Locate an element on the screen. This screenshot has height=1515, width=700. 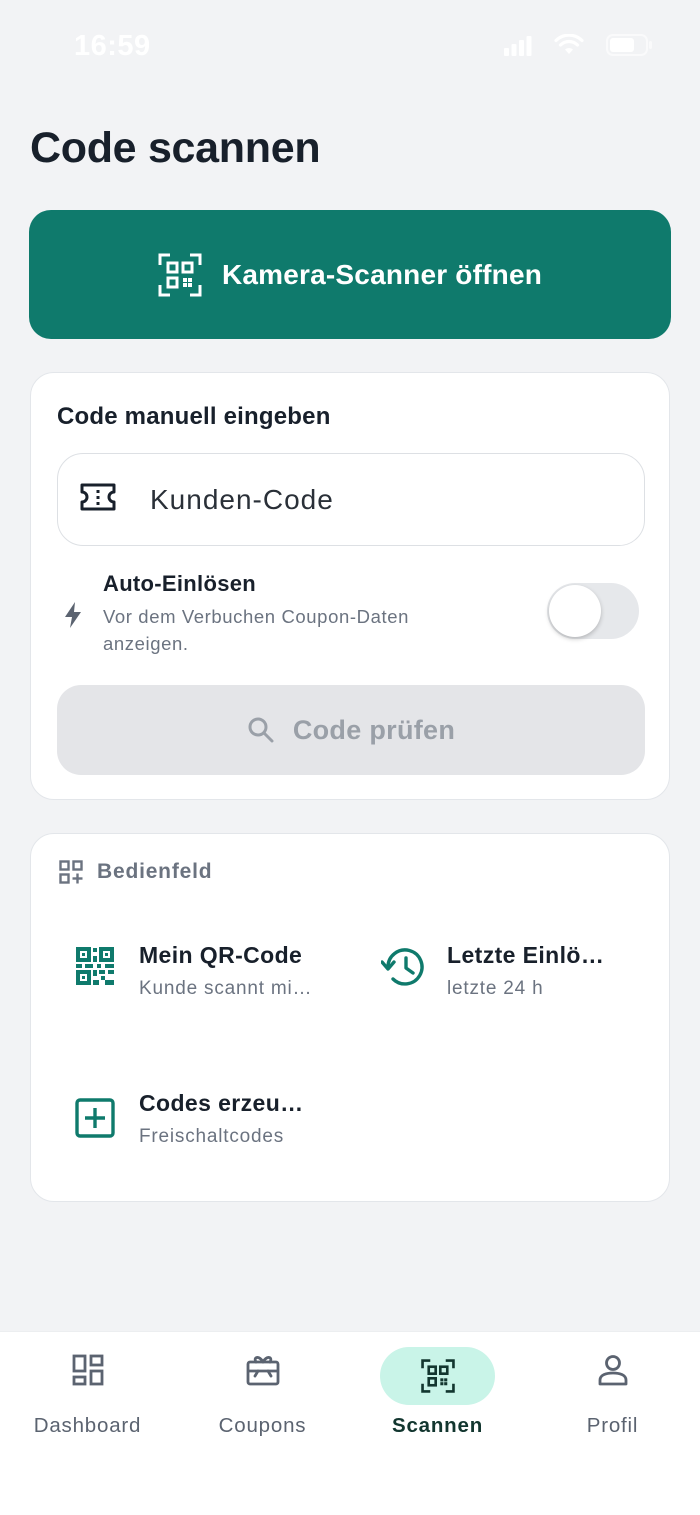
nav-item-profil: Profil is located at coordinates (612, 1392).